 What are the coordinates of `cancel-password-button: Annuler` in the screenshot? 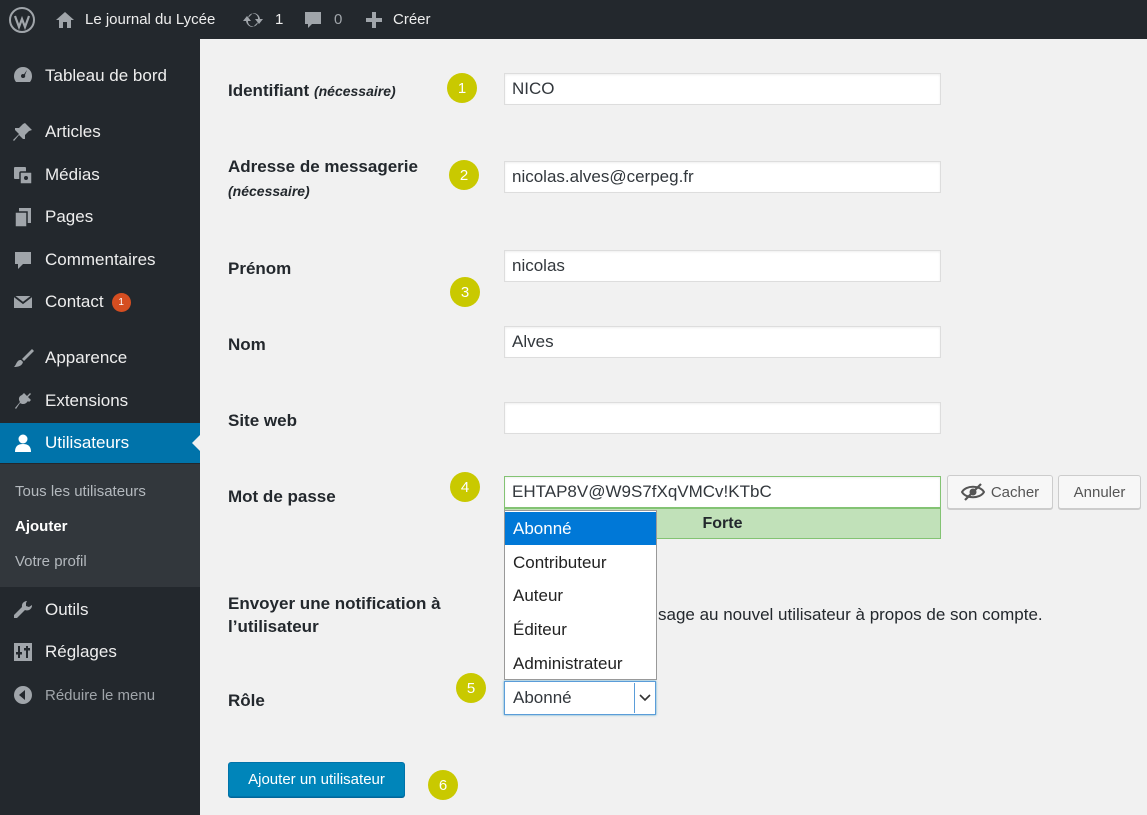 It's located at (1099, 492).